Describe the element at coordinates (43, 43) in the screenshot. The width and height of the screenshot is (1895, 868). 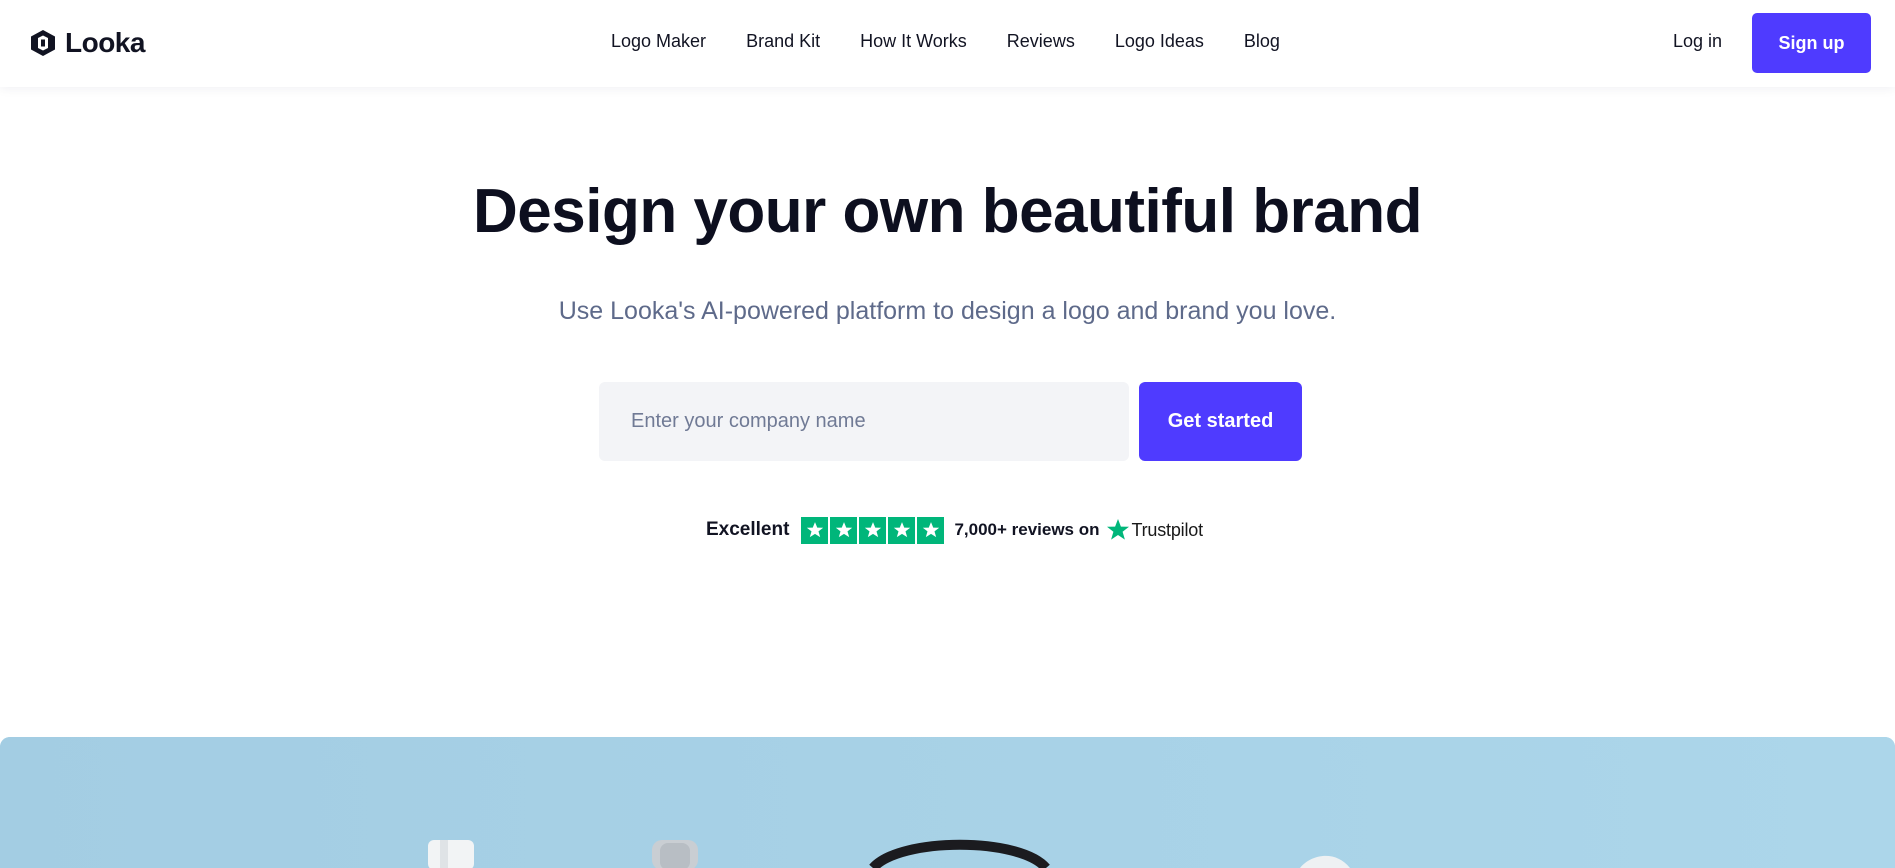
I see `looka-logo-icon` at that location.